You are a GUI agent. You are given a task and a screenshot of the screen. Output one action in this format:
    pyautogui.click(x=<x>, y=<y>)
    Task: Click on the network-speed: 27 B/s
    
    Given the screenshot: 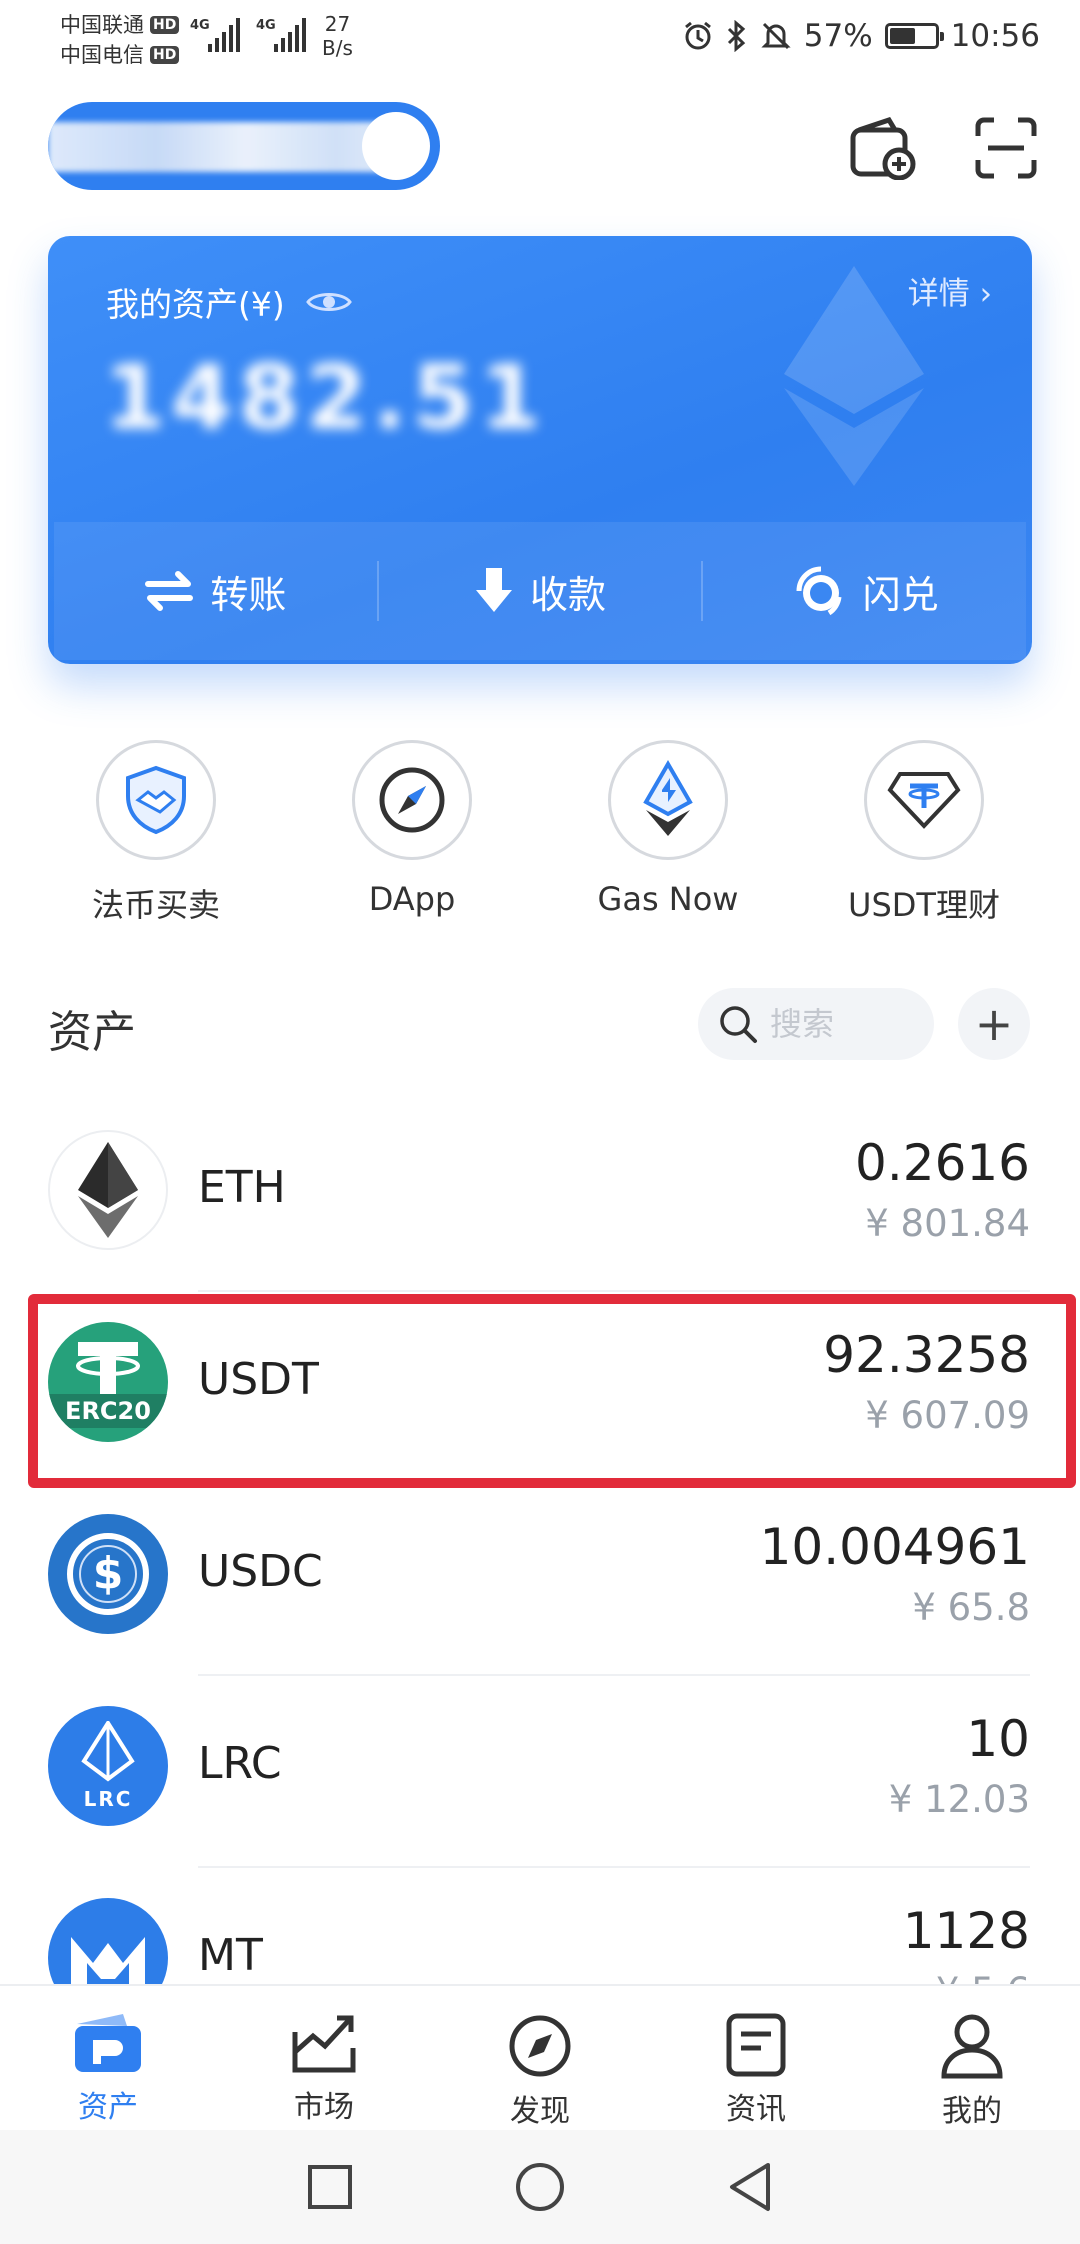 What is the action you would take?
    pyautogui.click(x=337, y=36)
    